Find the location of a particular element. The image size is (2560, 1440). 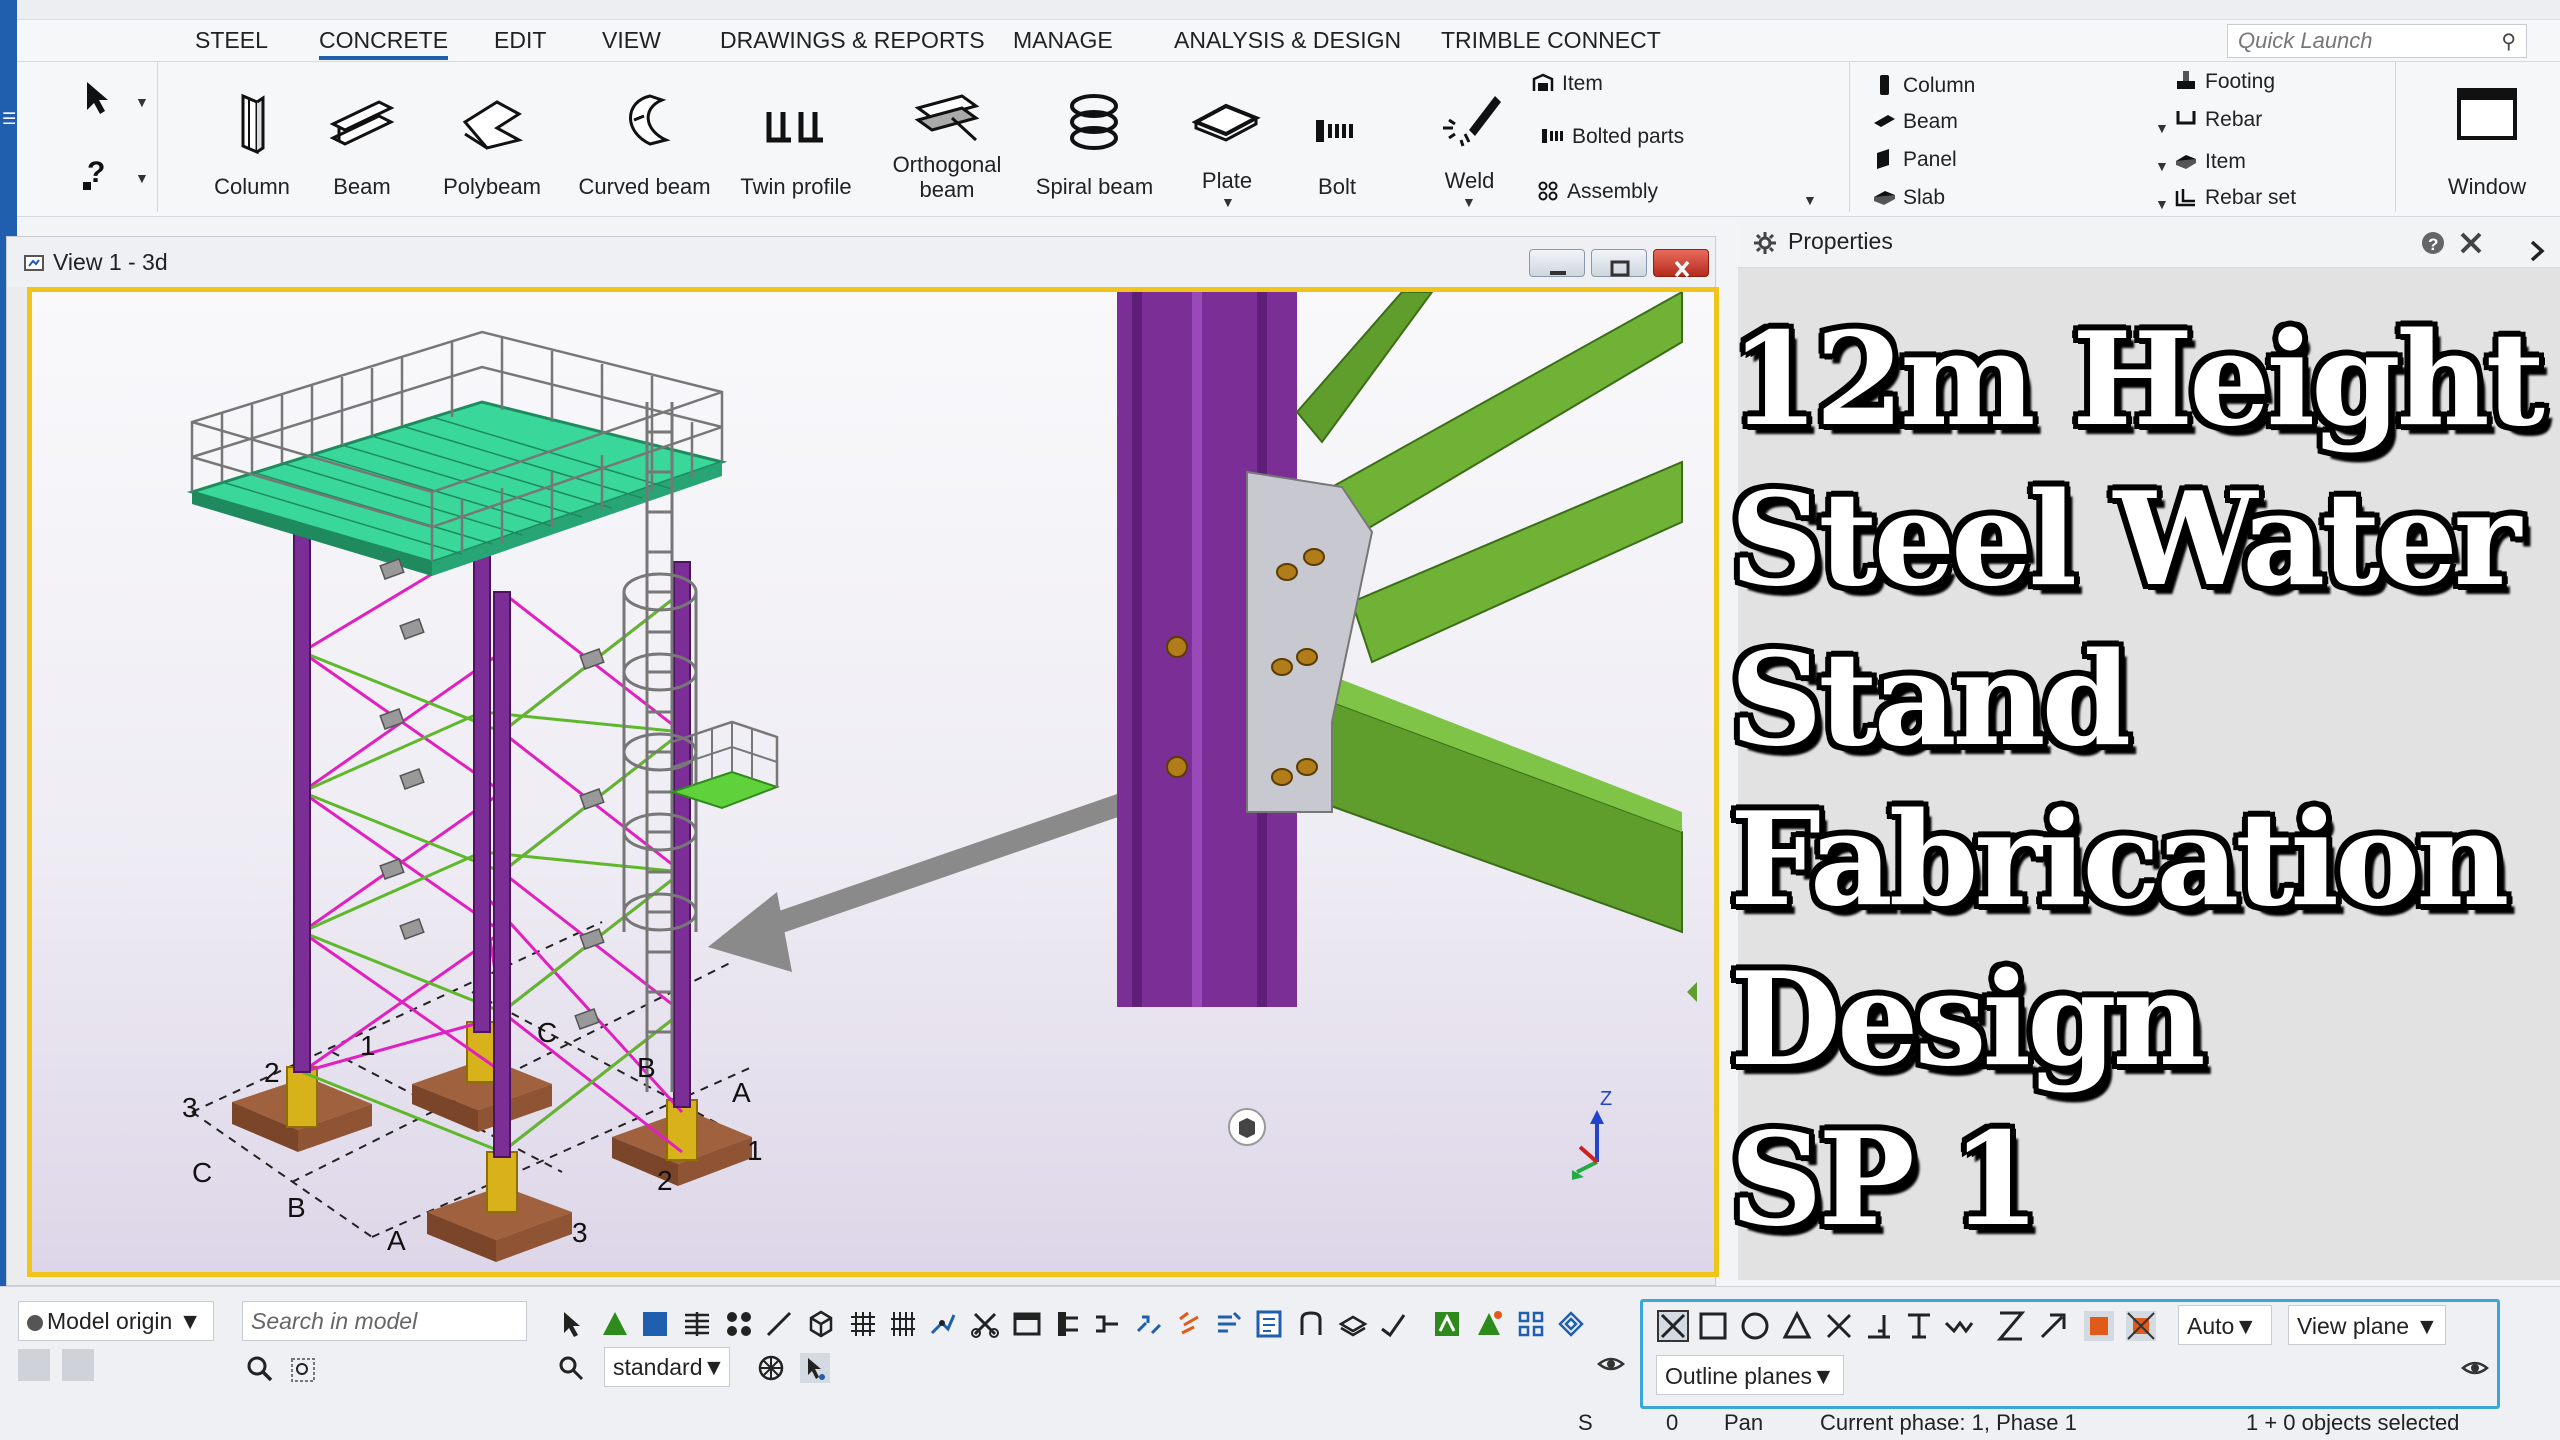

add-icon is located at coordinates (34, 1365).